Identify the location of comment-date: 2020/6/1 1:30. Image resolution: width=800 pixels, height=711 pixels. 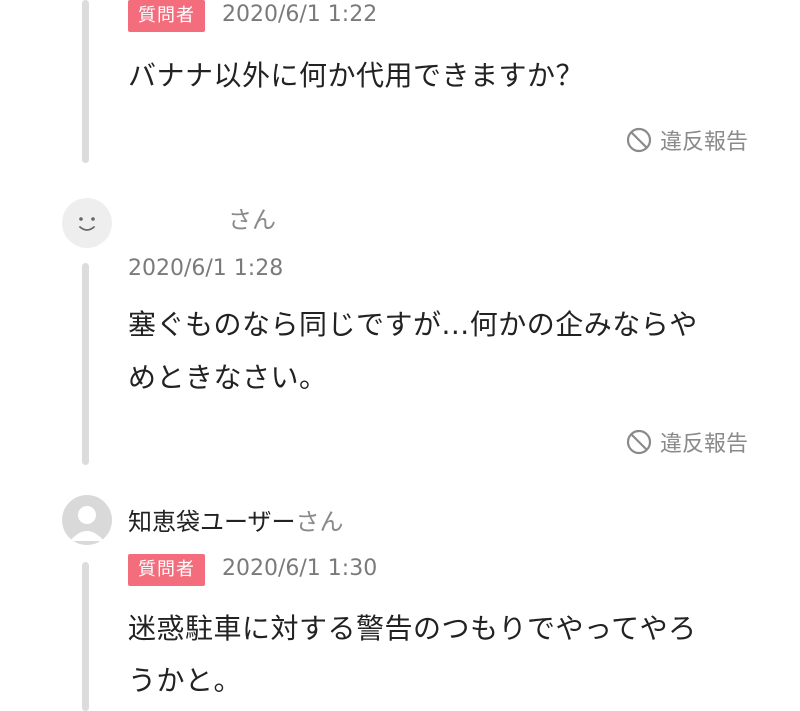
(300, 568).